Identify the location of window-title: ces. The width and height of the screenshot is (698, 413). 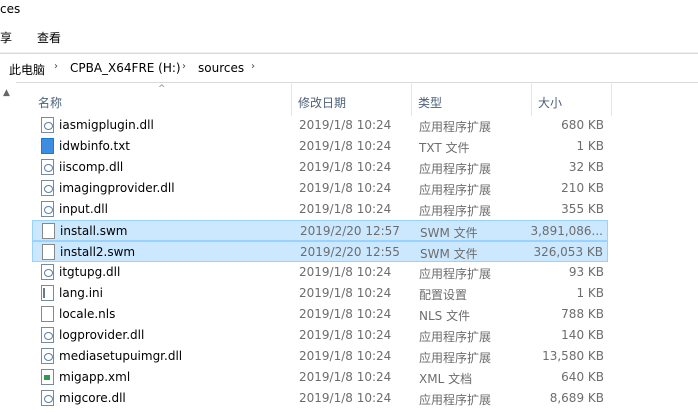
(10, 9).